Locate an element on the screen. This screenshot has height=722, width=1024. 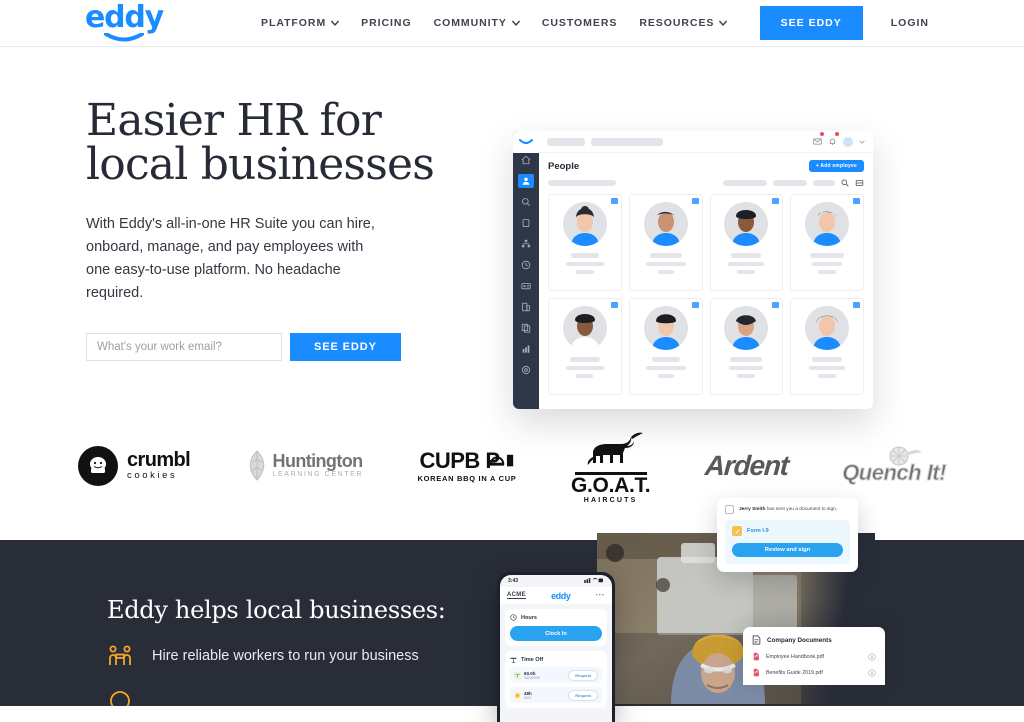
doc-file-name: Employee Handbook.pdf is located at coordinates (795, 656).